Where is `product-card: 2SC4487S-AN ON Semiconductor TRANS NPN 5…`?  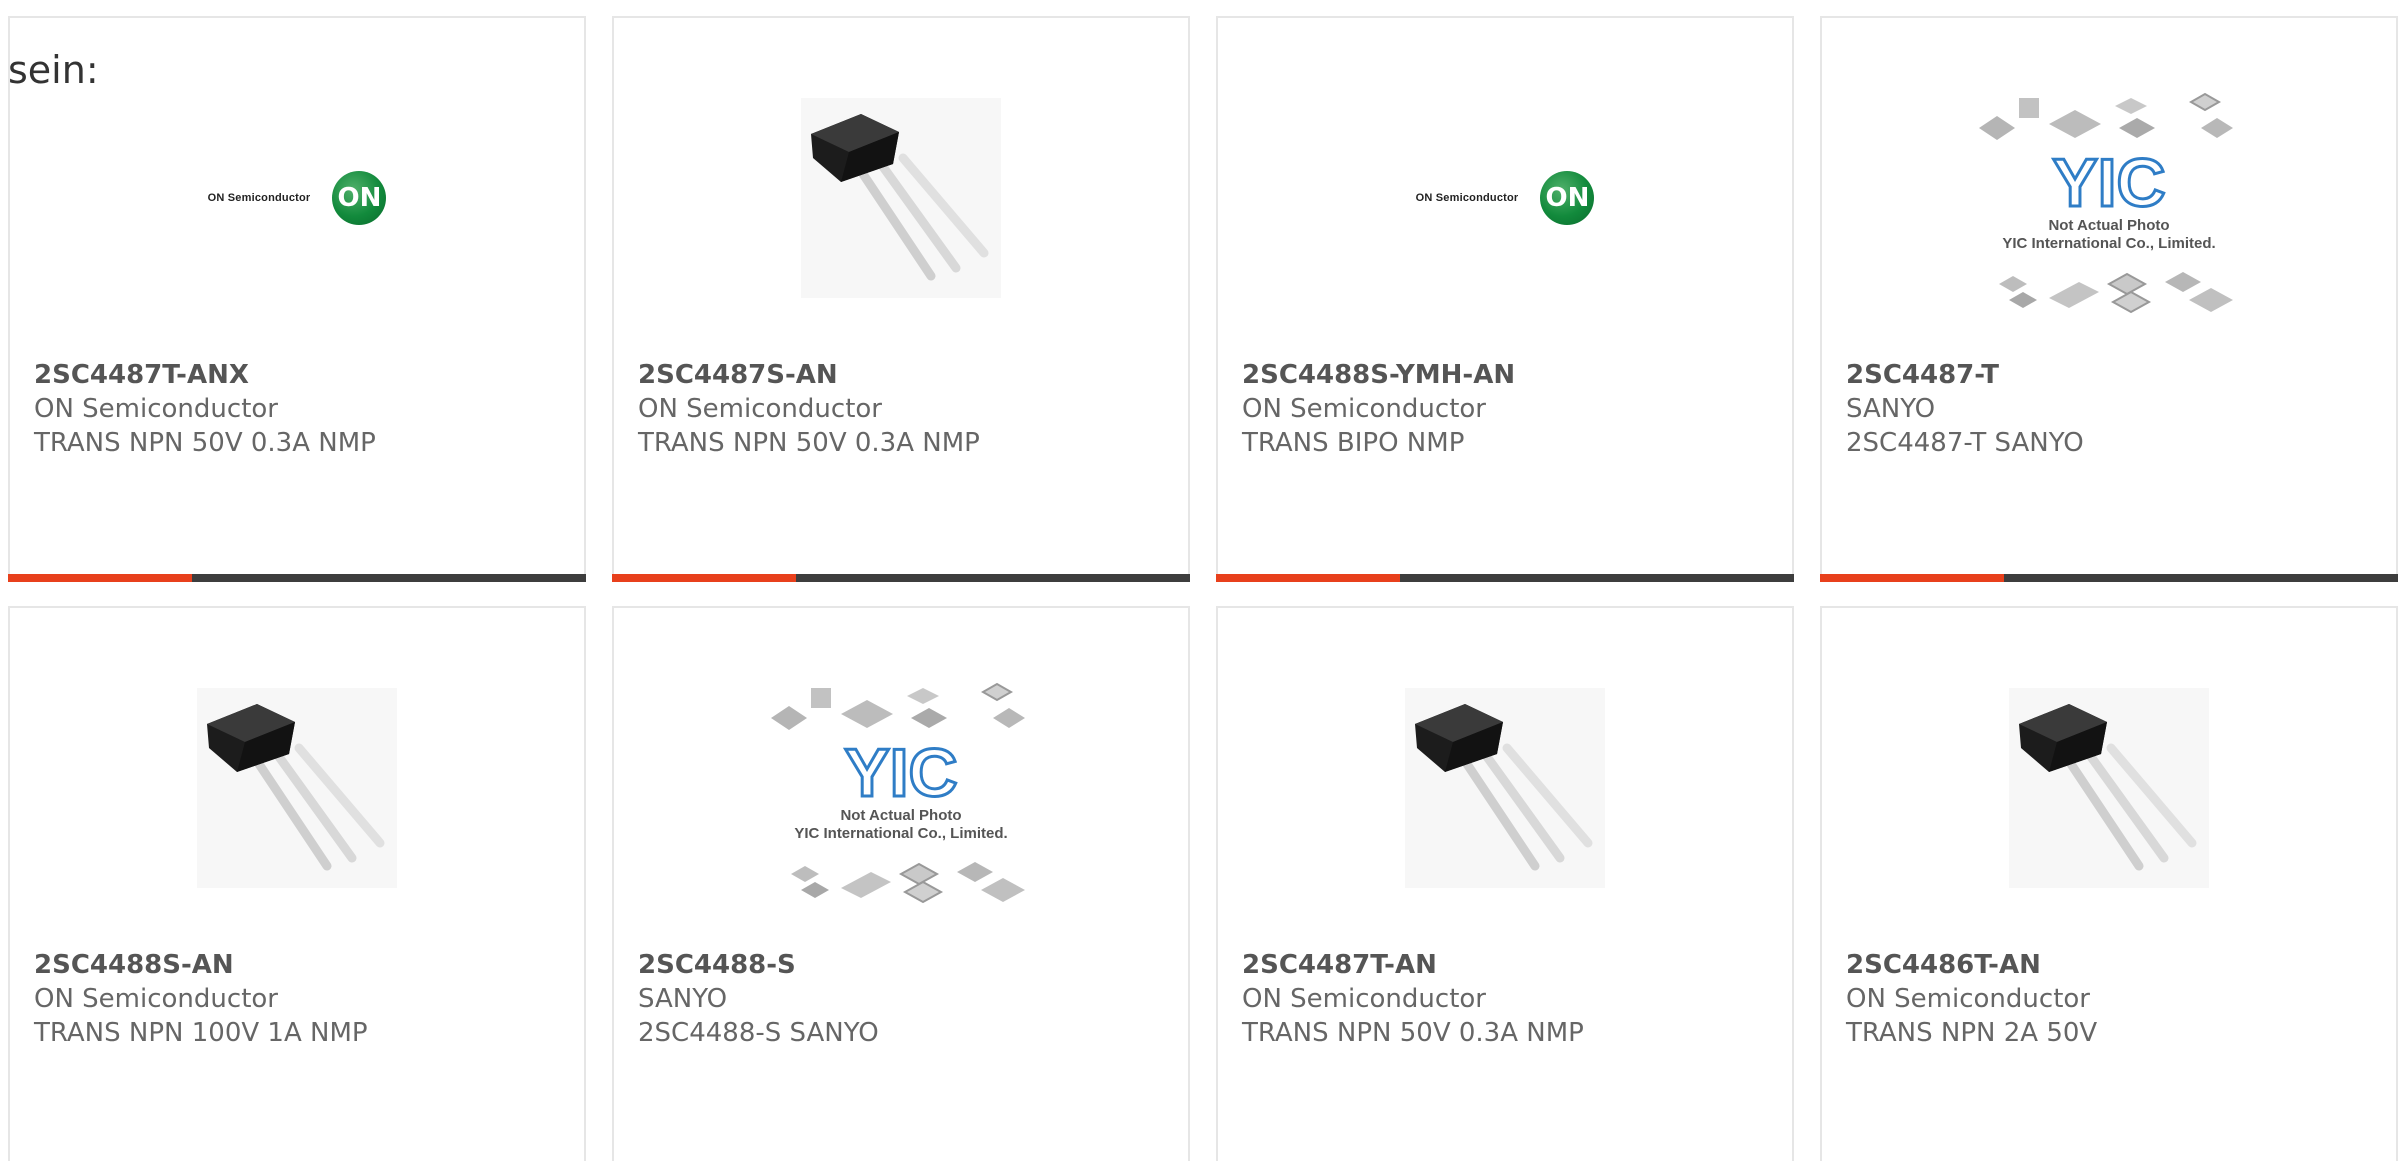
product-card: 2SC4487S-AN ON Semiconductor TRANS NPN 5… is located at coordinates (901, 299).